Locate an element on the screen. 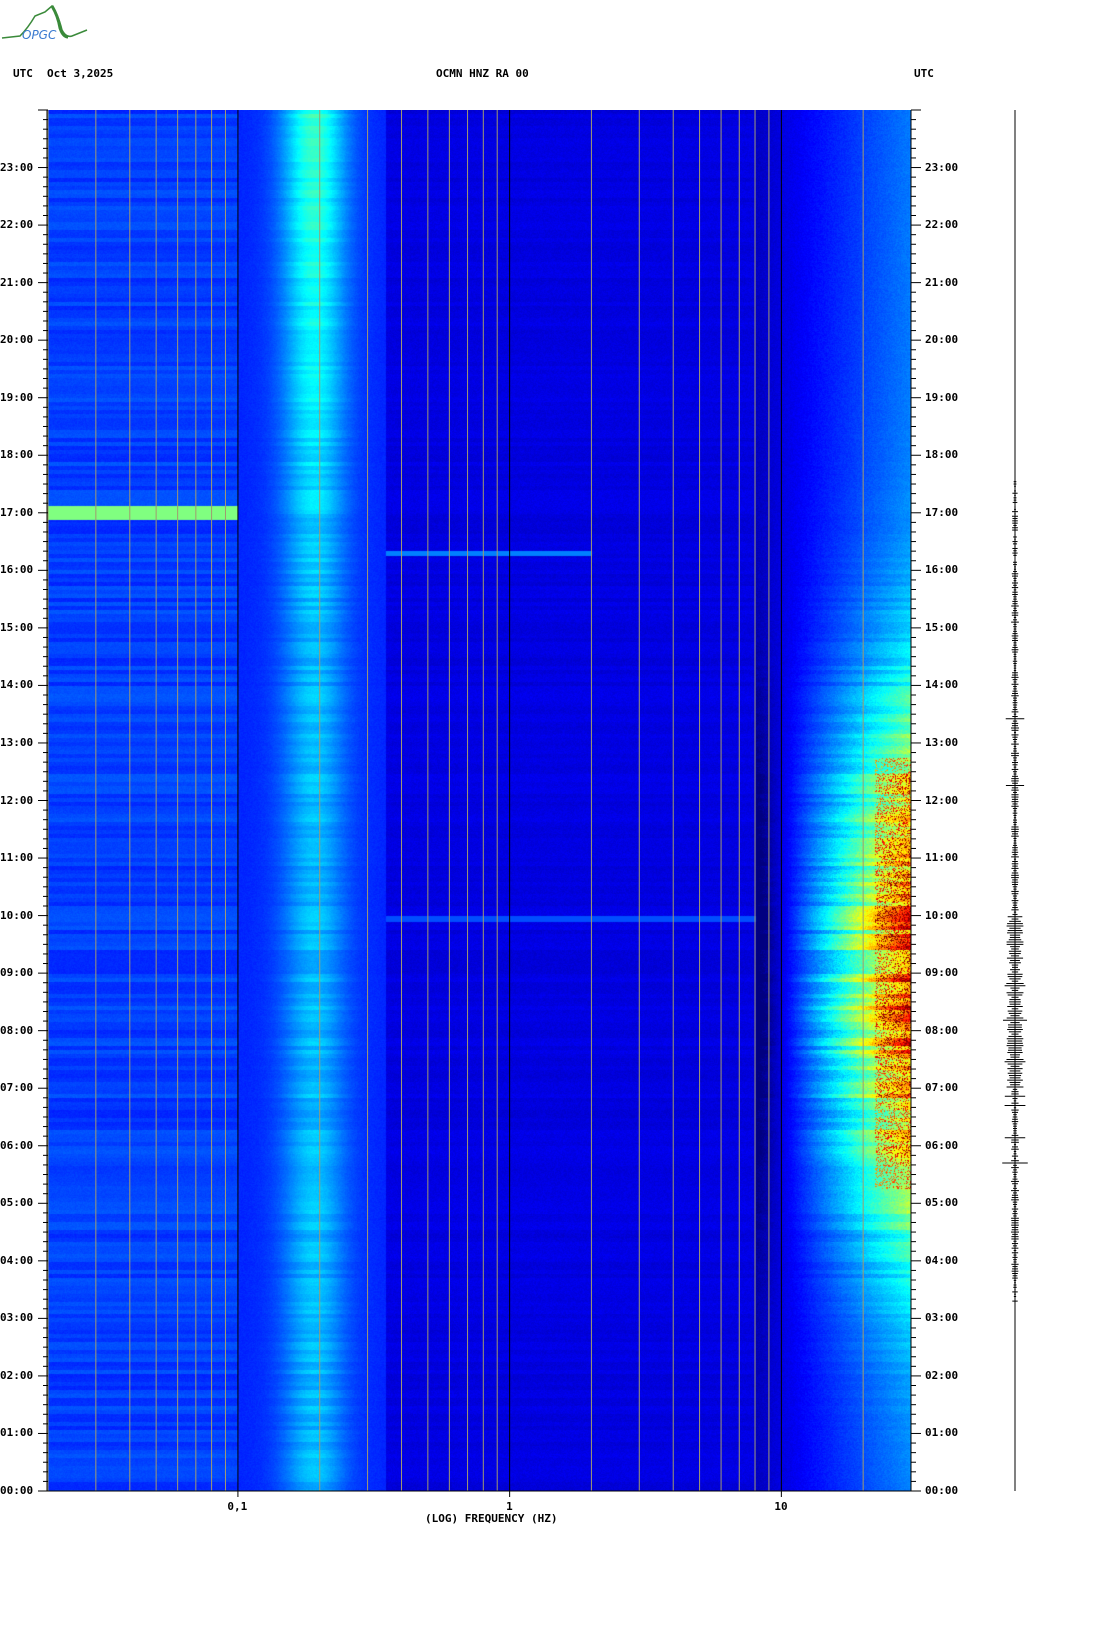 This screenshot has height=1634, width=1102. y-tick-label-right: 15:00 is located at coordinates (942, 627).